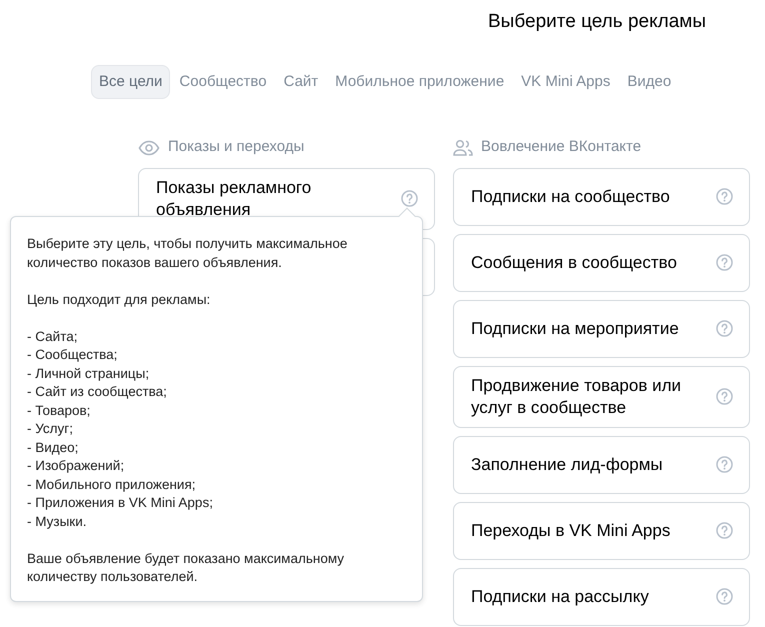 The height and width of the screenshot is (627, 765). Describe the element at coordinates (120, 503) in the screenshot. I see `tooltip-list-item: - Приложения в VK Mini Apps;` at that location.